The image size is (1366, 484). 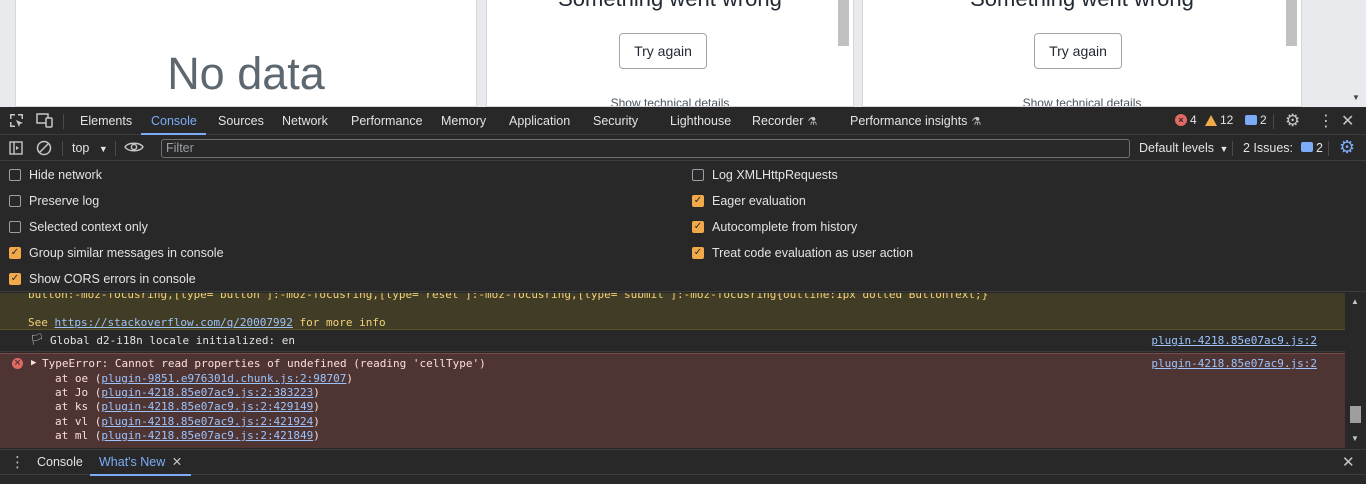 I want to click on message-count: 2, so click(x=1263, y=120).